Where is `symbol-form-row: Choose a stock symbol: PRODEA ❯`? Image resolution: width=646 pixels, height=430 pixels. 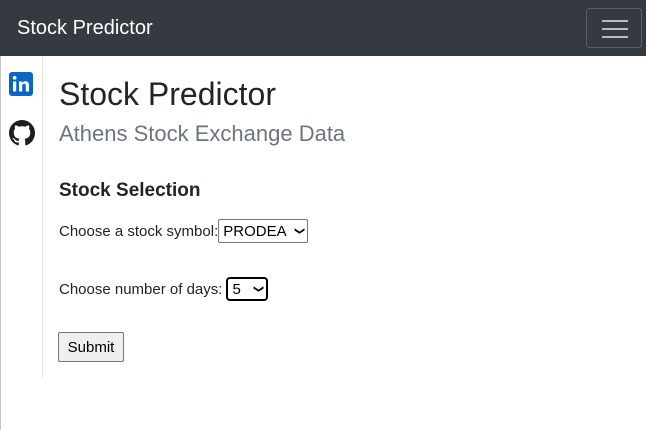 symbol-form-row: Choose a stock symbol: PRODEA ❯ is located at coordinates (184, 231).